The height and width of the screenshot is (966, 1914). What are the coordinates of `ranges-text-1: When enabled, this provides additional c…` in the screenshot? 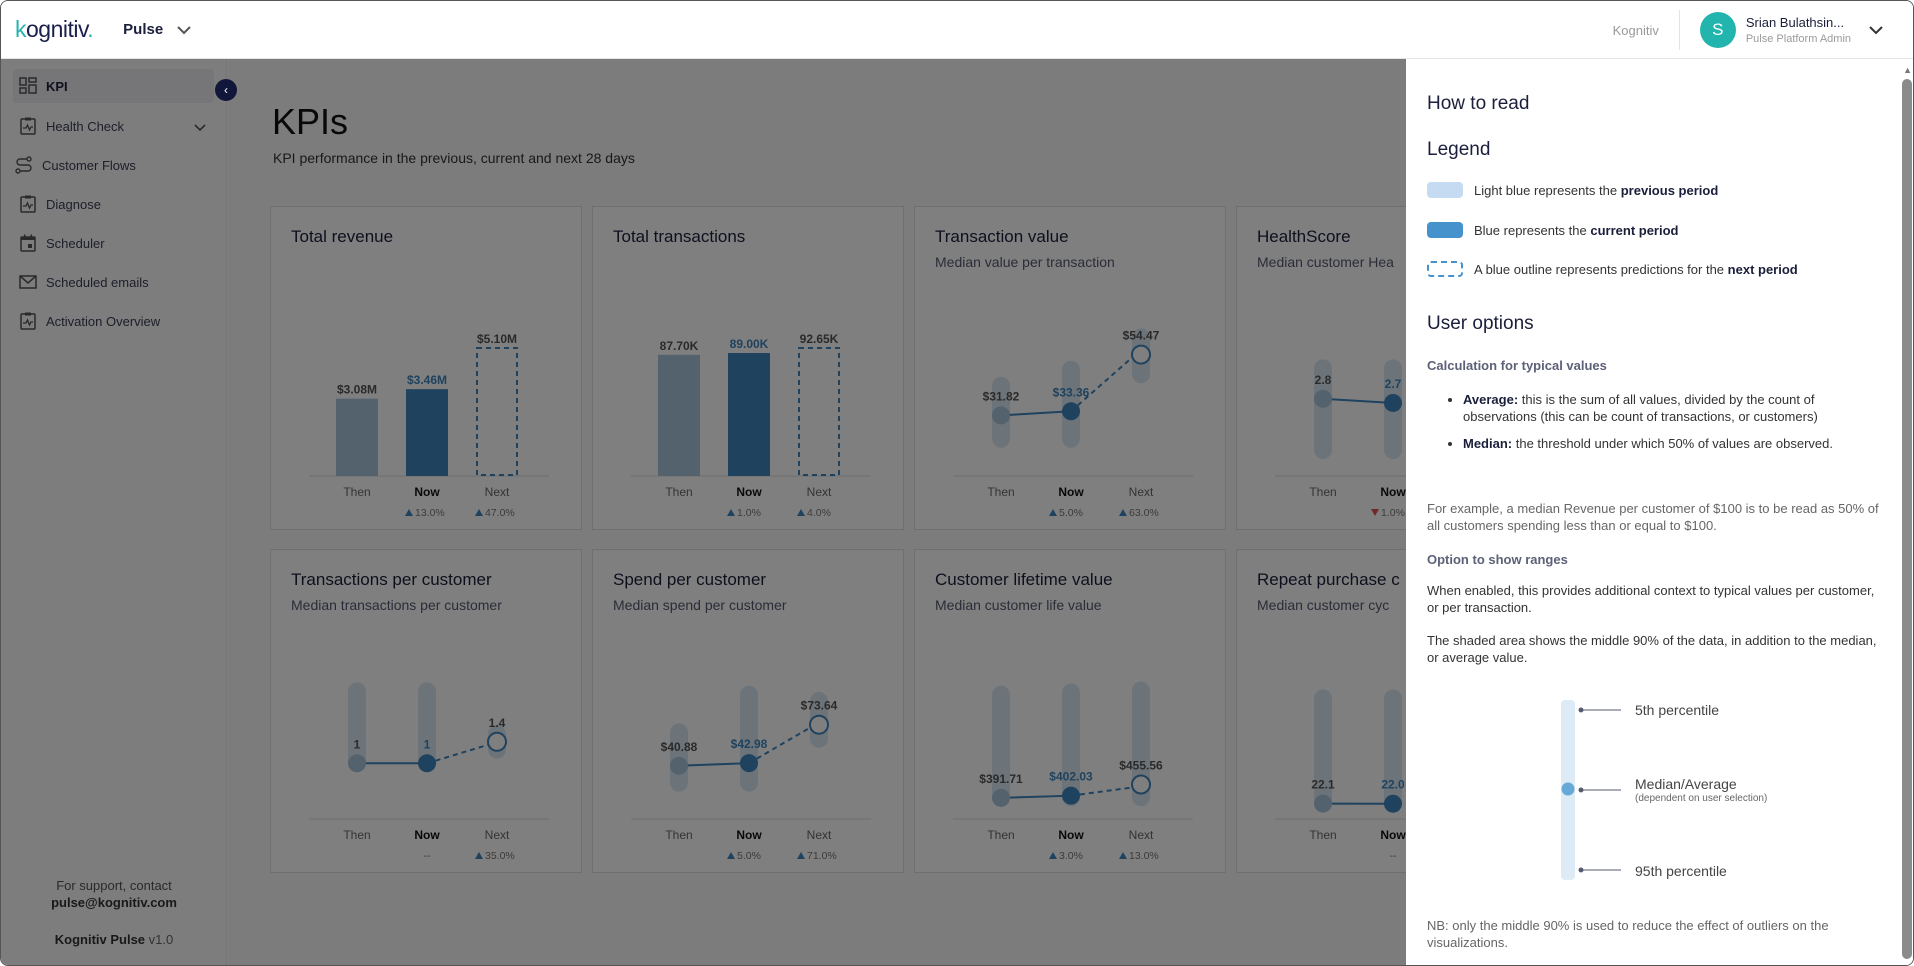 It's located at (1651, 599).